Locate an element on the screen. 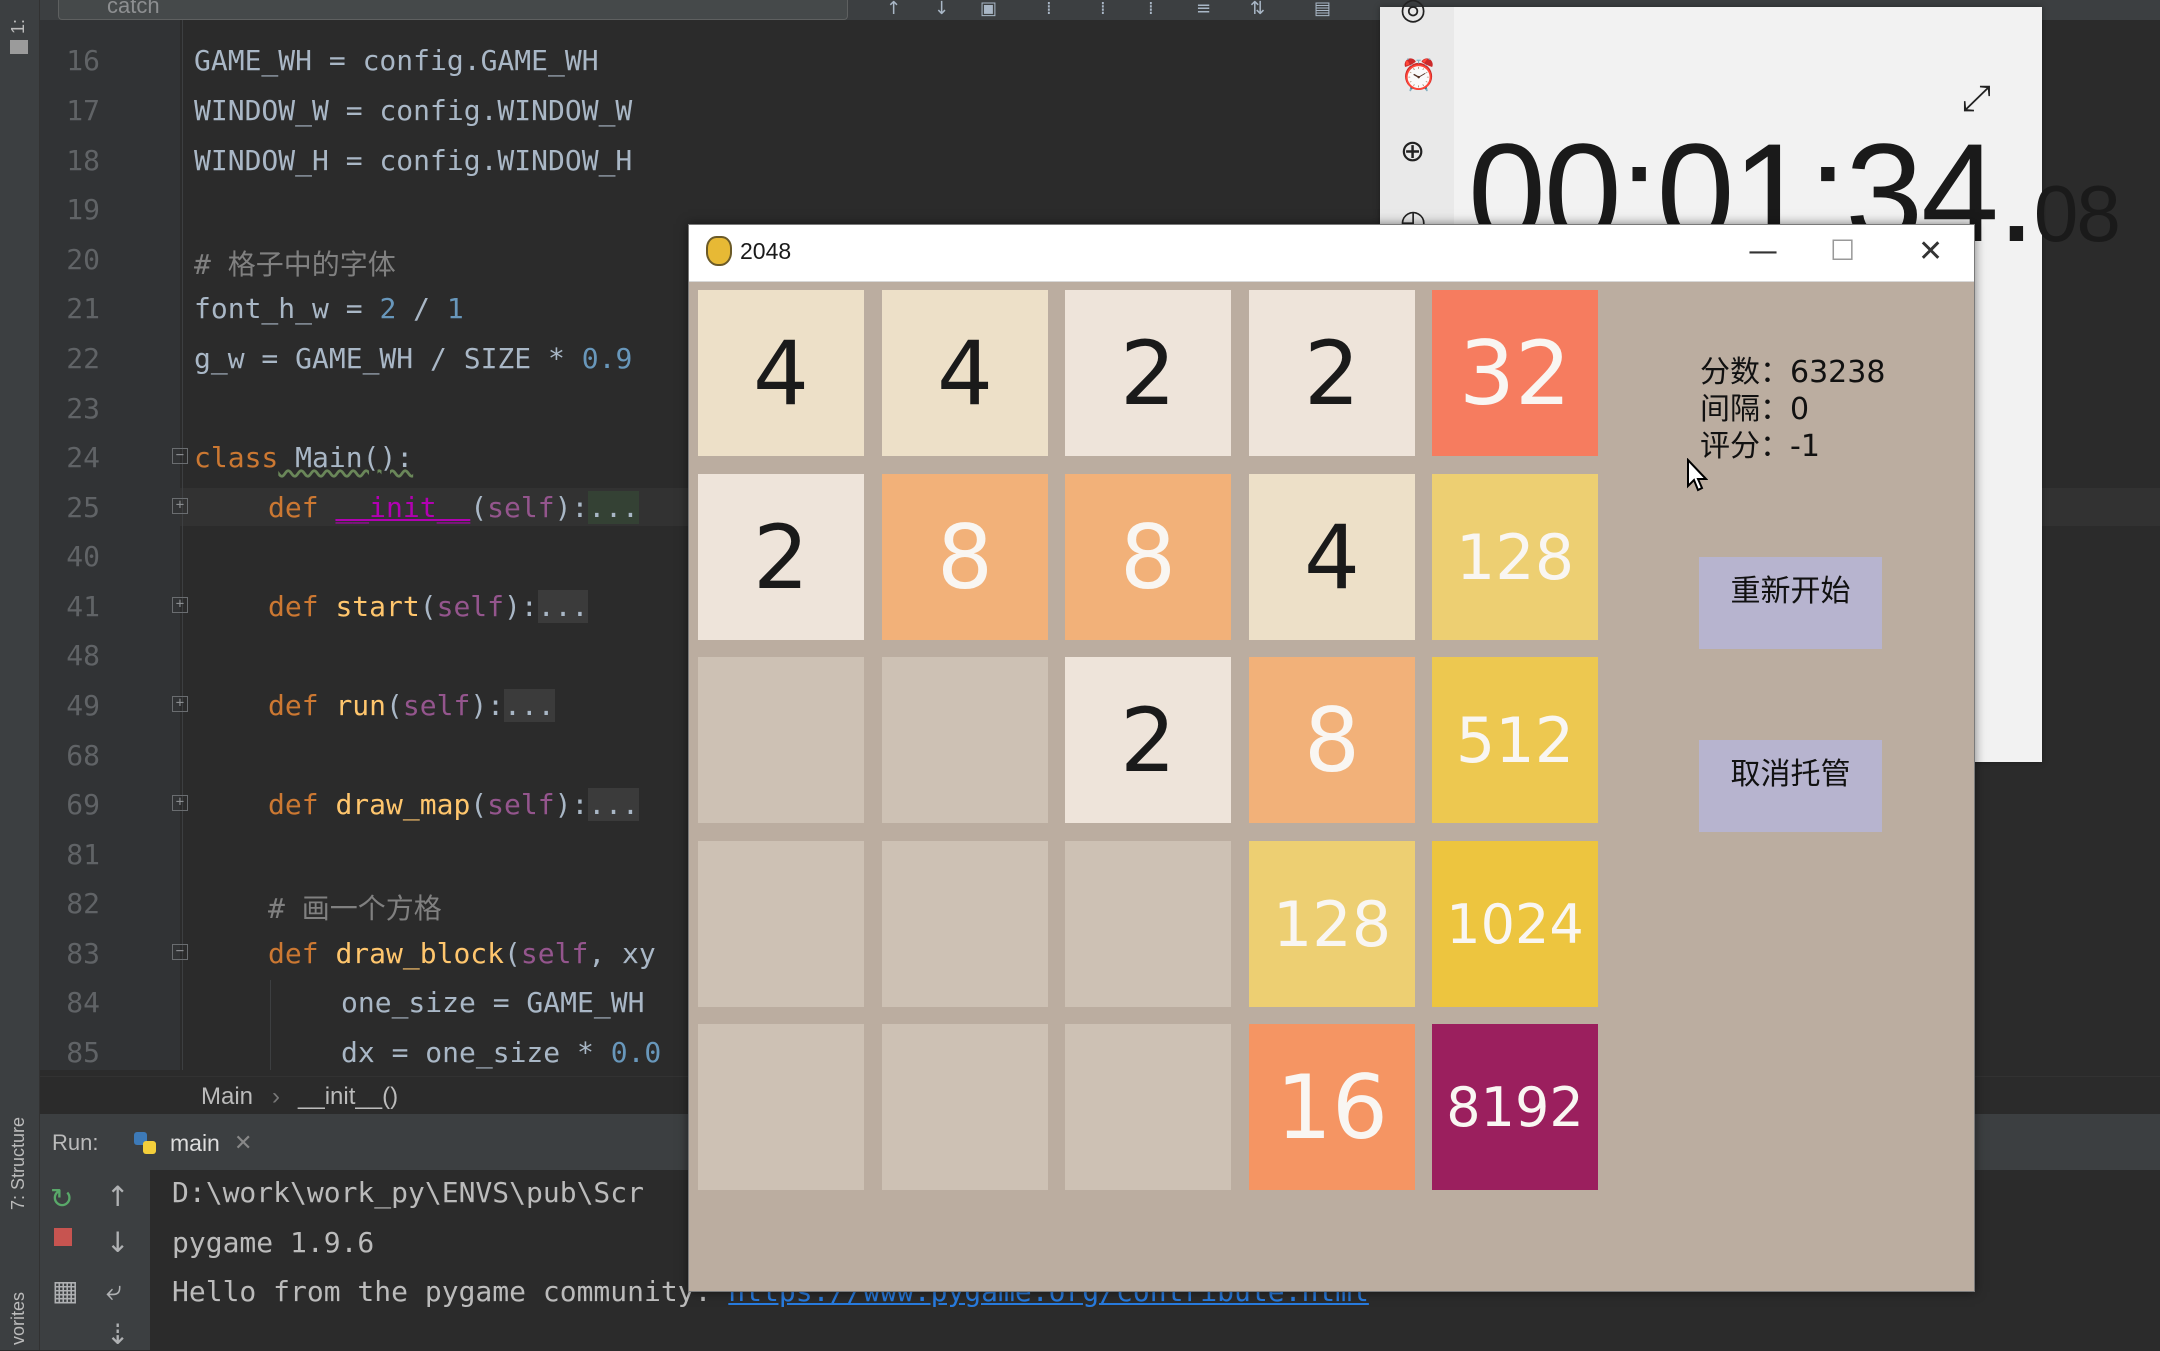 This screenshot has height=1351, width=2160. code-text: WINDOW_W = config.WINDOW_W is located at coordinates (413, 110).